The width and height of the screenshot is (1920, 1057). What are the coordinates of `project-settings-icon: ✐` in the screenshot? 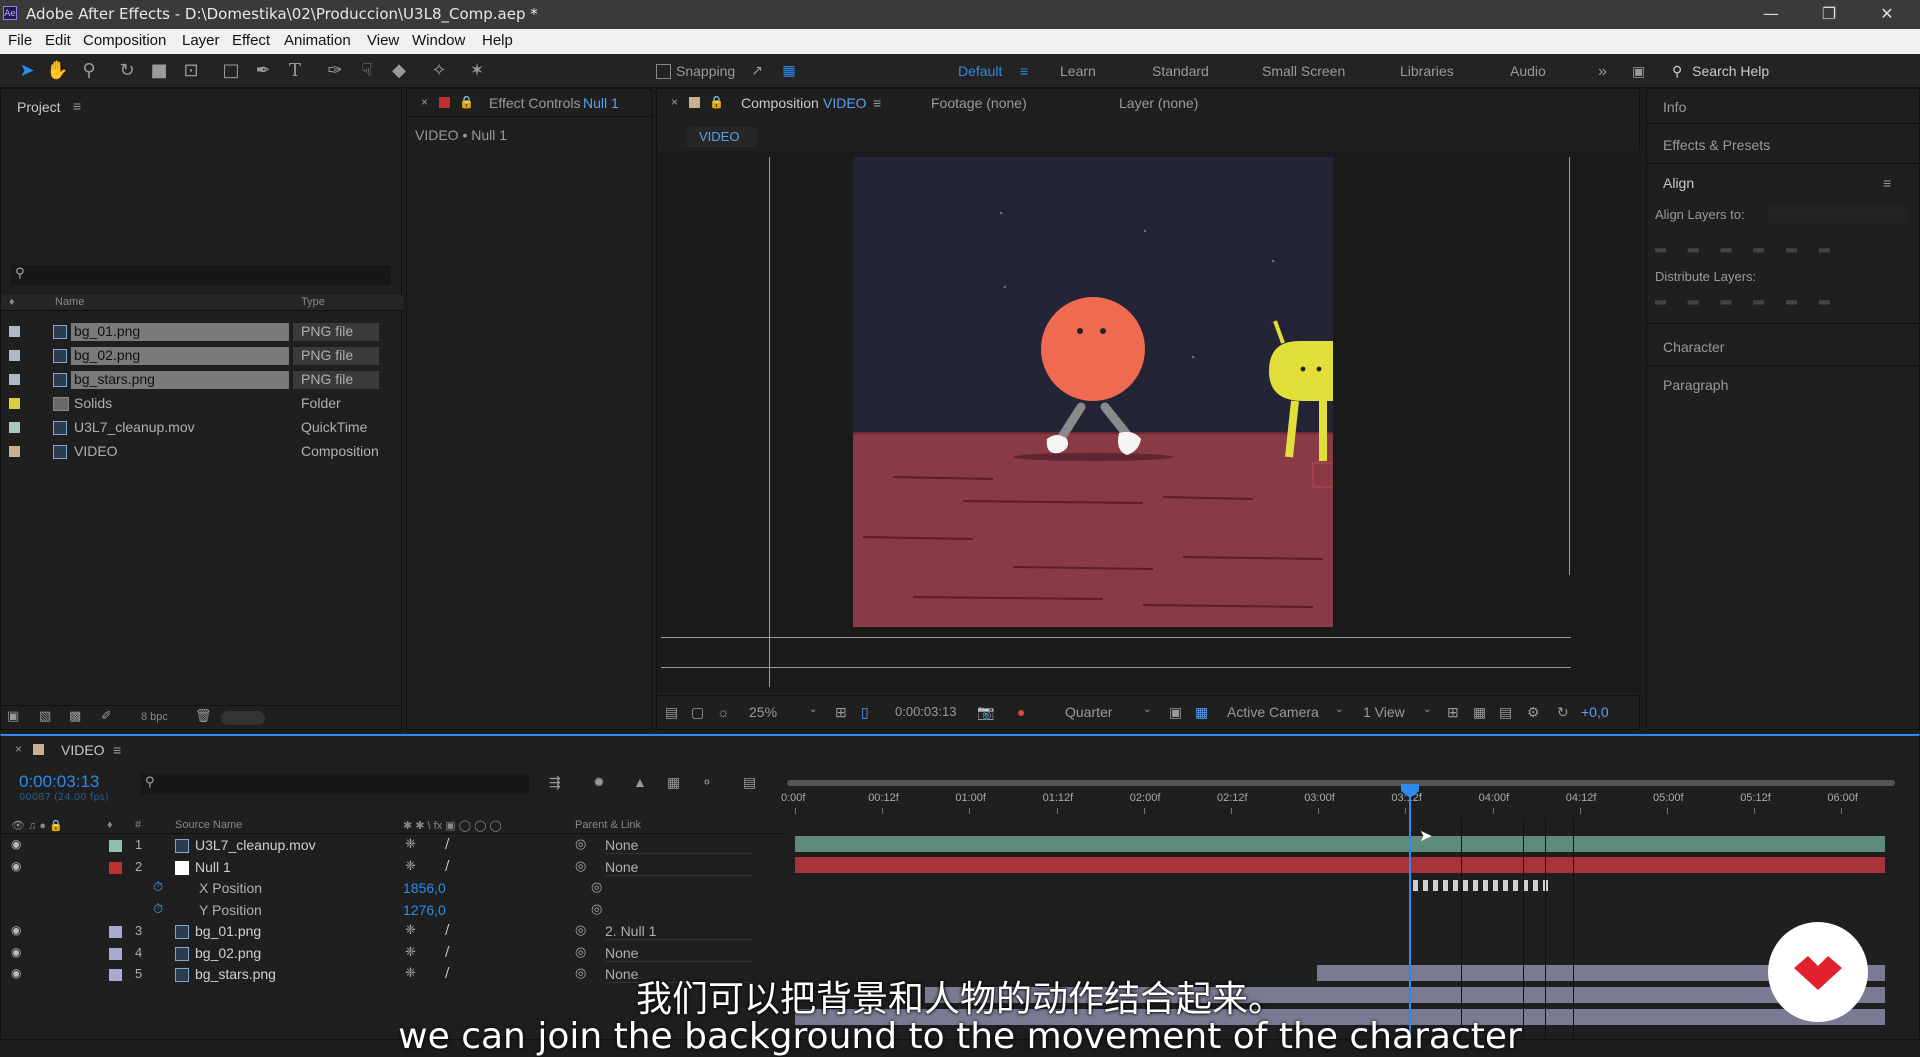 It's located at (106, 716).